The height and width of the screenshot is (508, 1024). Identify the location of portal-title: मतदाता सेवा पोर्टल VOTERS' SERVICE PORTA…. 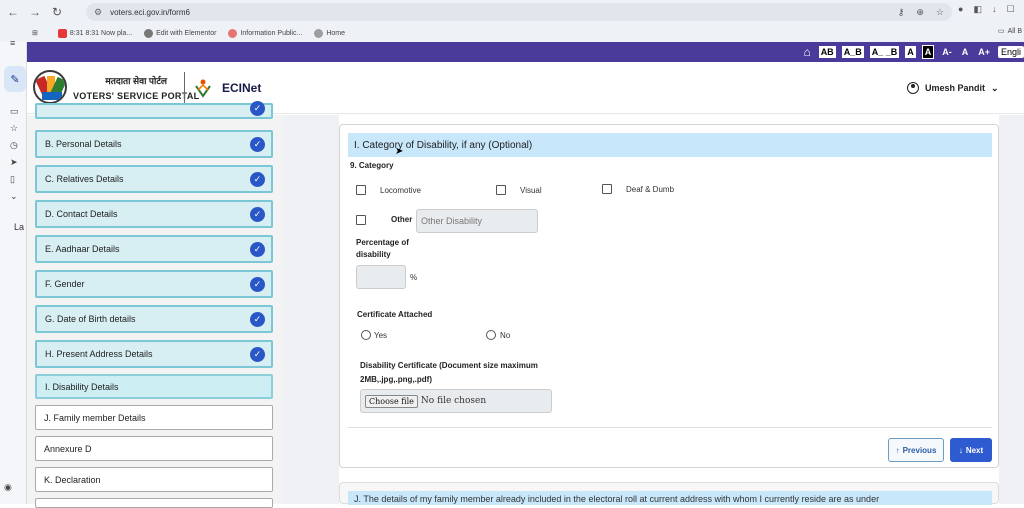
(136, 87).